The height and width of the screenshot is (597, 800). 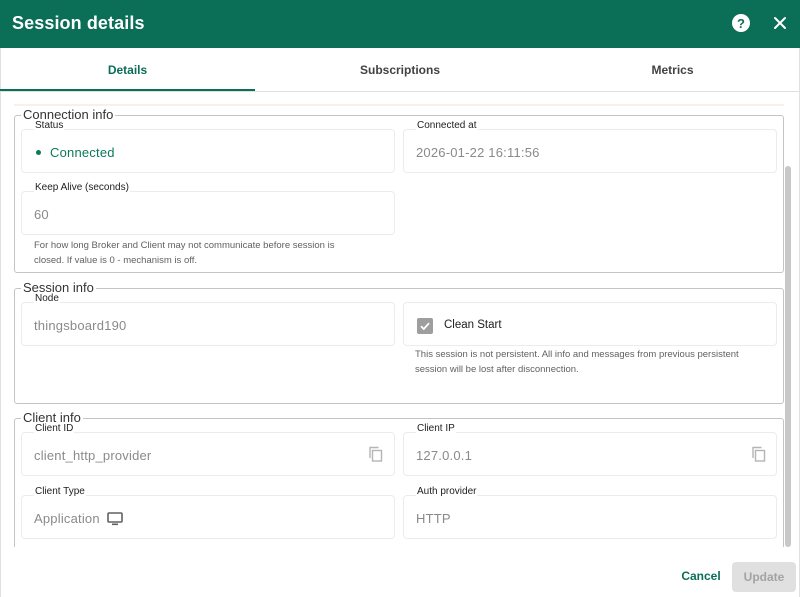 What do you see at coordinates (41, 214) in the screenshot?
I see `keep-alive-value: 60` at bounding box center [41, 214].